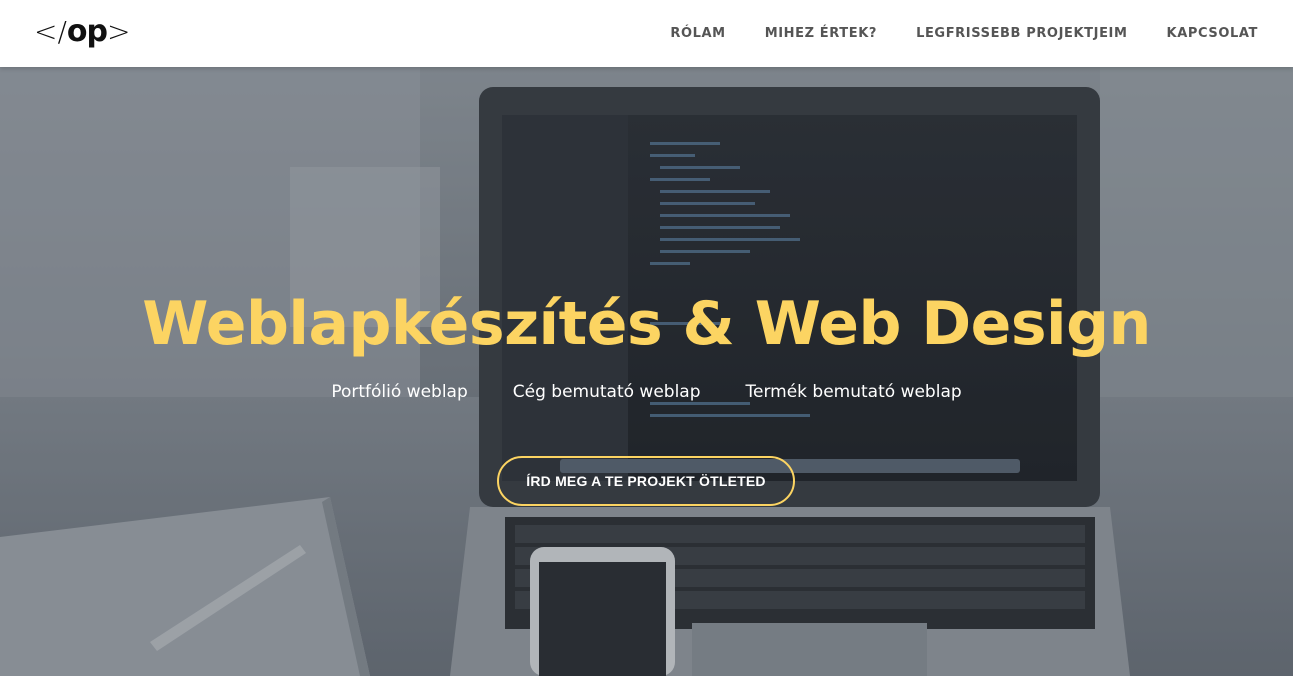 The width and height of the screenshot is (1293, 676). I want to click on hero-title: Weblapkészítés & Web Design, so click(646, 324).